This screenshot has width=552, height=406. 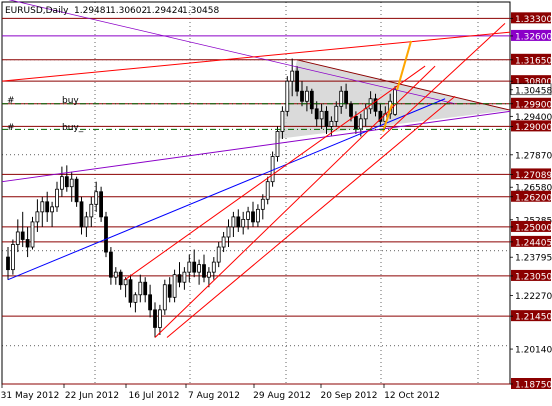 I want to click on price-tick-label: 1.33300, so click(x=531, y=18).